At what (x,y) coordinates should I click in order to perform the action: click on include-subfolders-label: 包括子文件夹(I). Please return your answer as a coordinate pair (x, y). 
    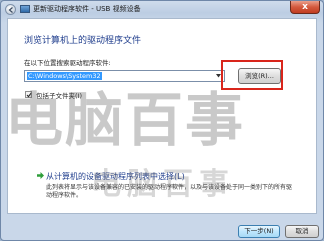
    Looking at the image, I should click on (59, 95).